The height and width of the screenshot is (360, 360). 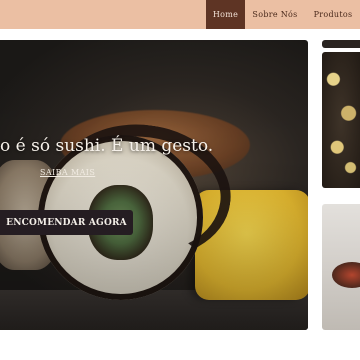 I want to click on nav-home-label: Home, so click(x=225, y=14).